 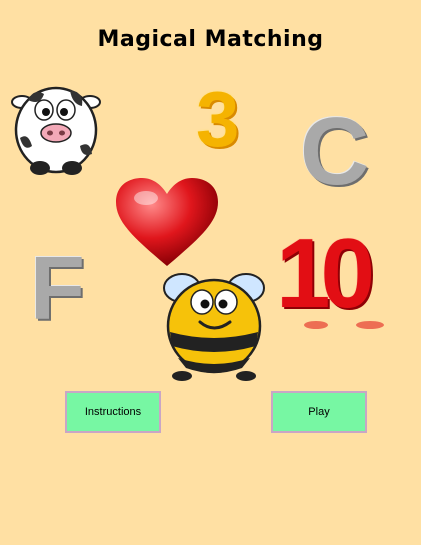 I want to click on letter-f-icon: F, so click(x=57, y=289).